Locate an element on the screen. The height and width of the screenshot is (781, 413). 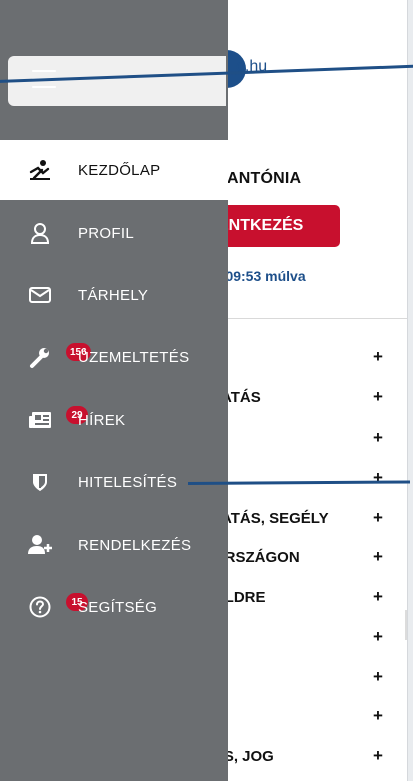
menu-item-label: PROFIL is located at coordinates (106, 233).